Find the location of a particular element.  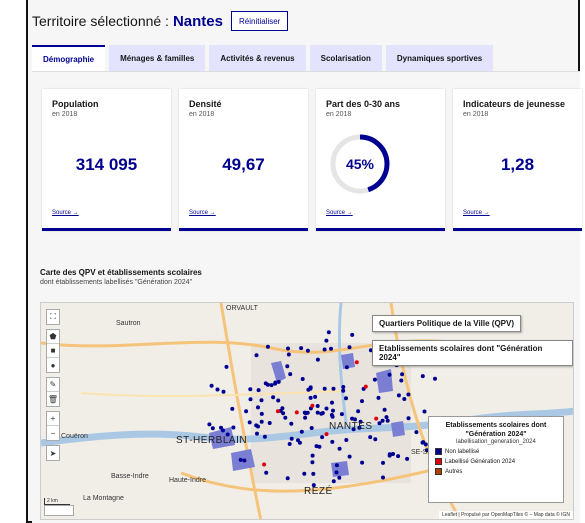

zoom-in-button: + is located at coordinates (53, 419).